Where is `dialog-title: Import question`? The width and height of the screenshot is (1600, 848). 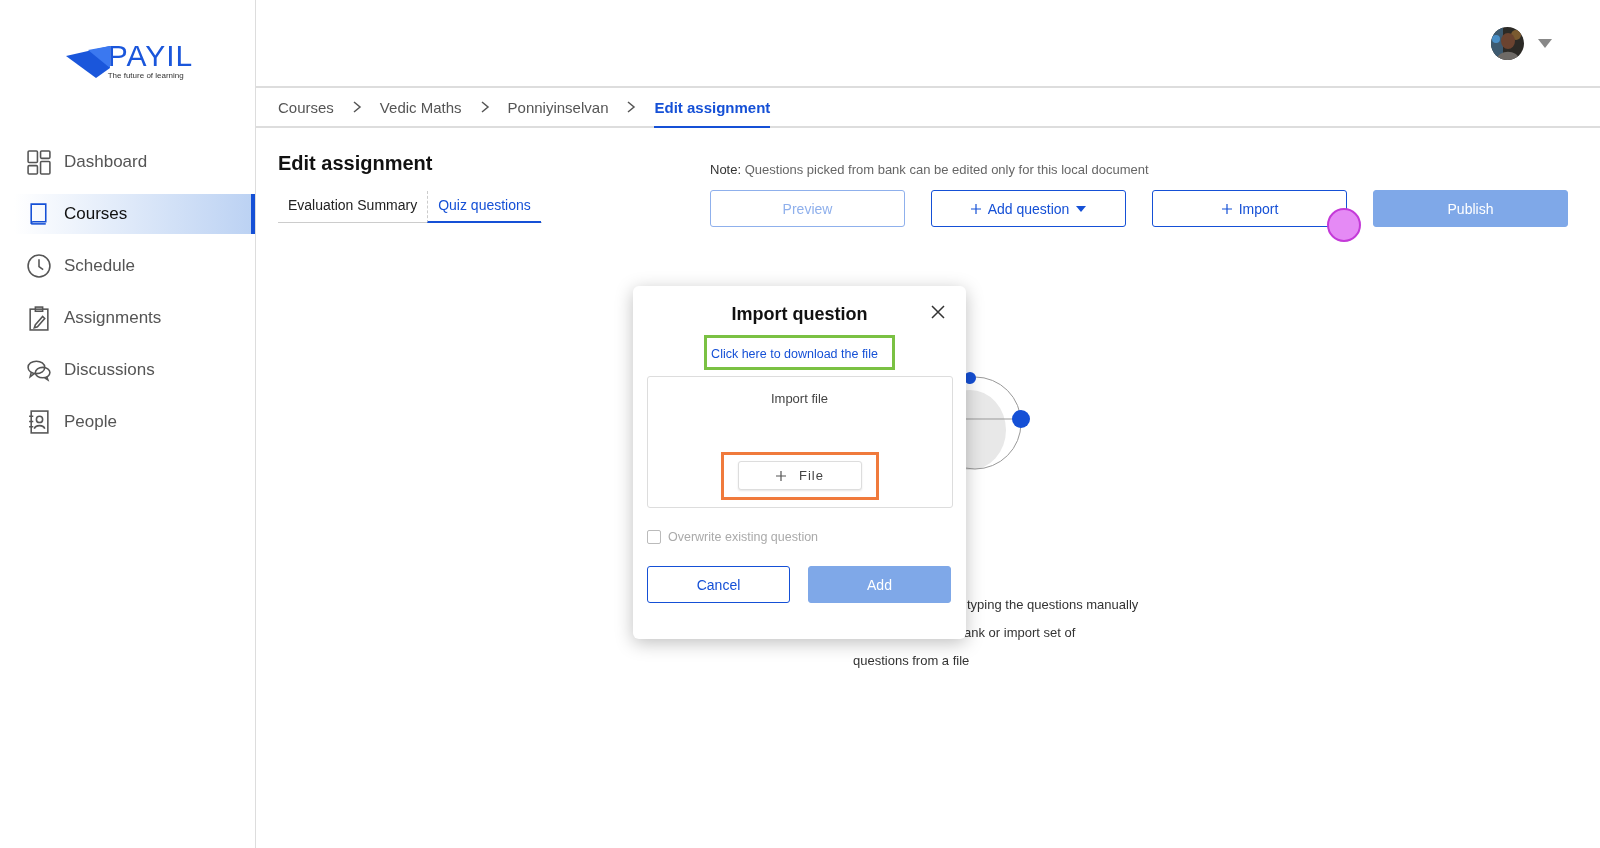
dialog-title: Import question is located at coordinates (799, 314).